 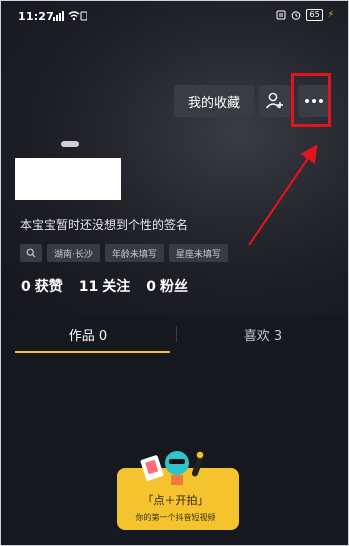 What do you see at coordinates (175, 517) in the screenshot?
I see `create-video-subtitle: 你的第一个抖音短视频` at bounding box center [175, 517].